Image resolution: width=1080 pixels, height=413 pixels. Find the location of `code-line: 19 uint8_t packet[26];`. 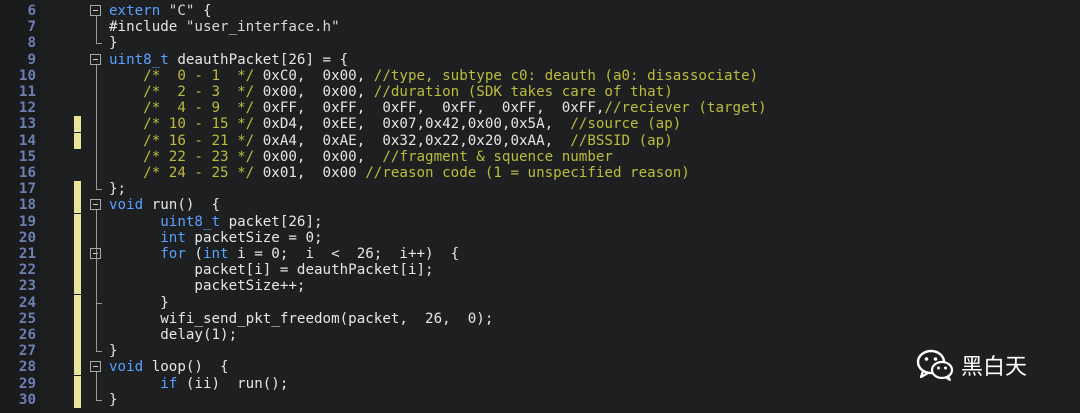

code-line: 19 uint8_t packet[26]; is located at coordinates (540, 221).